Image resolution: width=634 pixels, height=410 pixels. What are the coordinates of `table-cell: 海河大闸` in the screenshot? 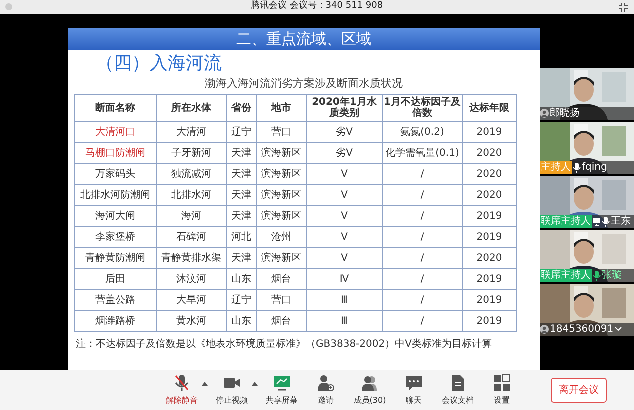 It's located at (115, 216).